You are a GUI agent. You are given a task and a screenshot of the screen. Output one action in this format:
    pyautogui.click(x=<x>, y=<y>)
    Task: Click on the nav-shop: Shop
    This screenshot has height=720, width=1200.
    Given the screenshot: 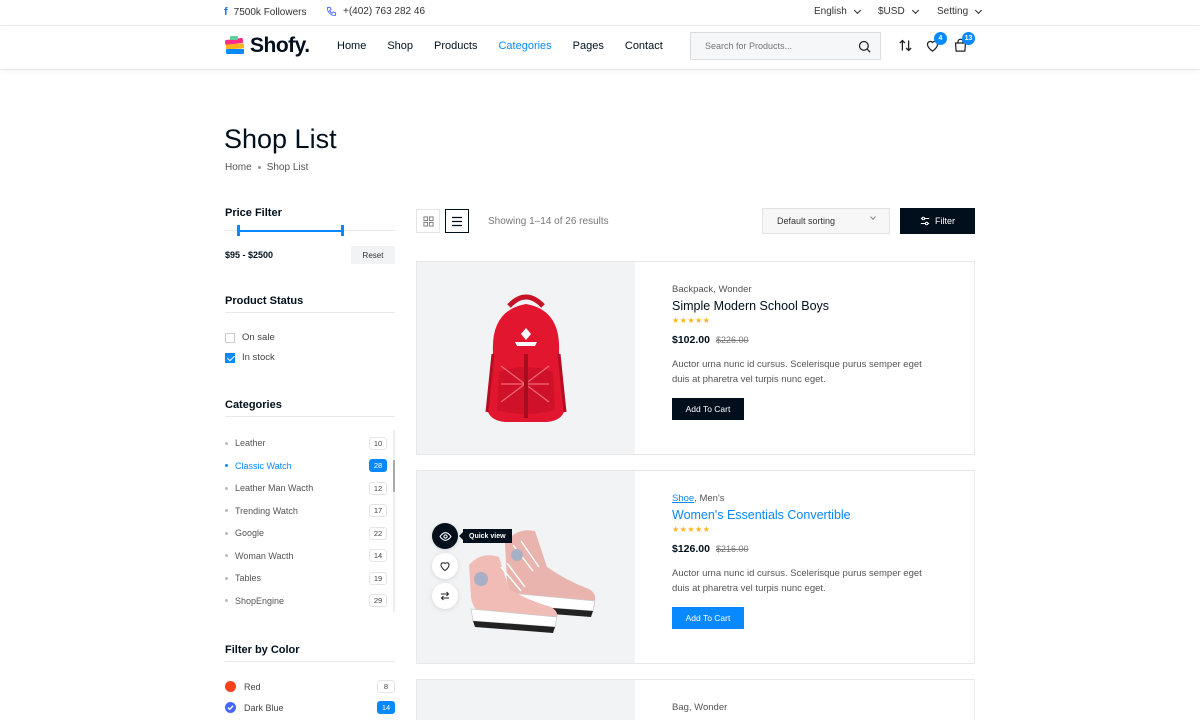 What is the action you would take?
    pyautogui.click(x=400, y=46)
    